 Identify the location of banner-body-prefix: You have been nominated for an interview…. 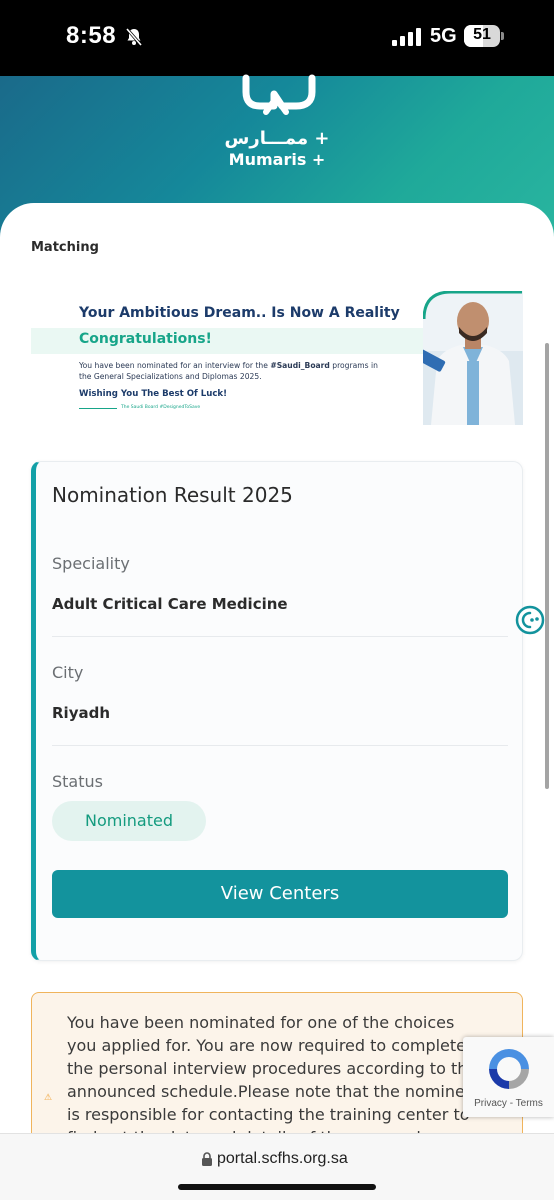
(175, 365).